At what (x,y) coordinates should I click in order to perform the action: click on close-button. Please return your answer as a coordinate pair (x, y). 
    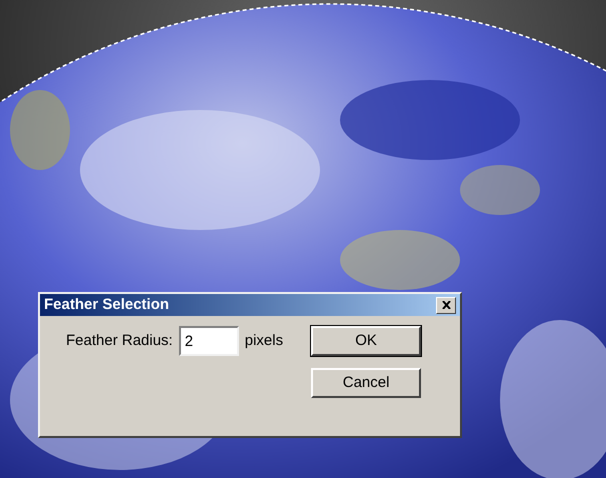
    Looking at the image, I should click on (446, 305).